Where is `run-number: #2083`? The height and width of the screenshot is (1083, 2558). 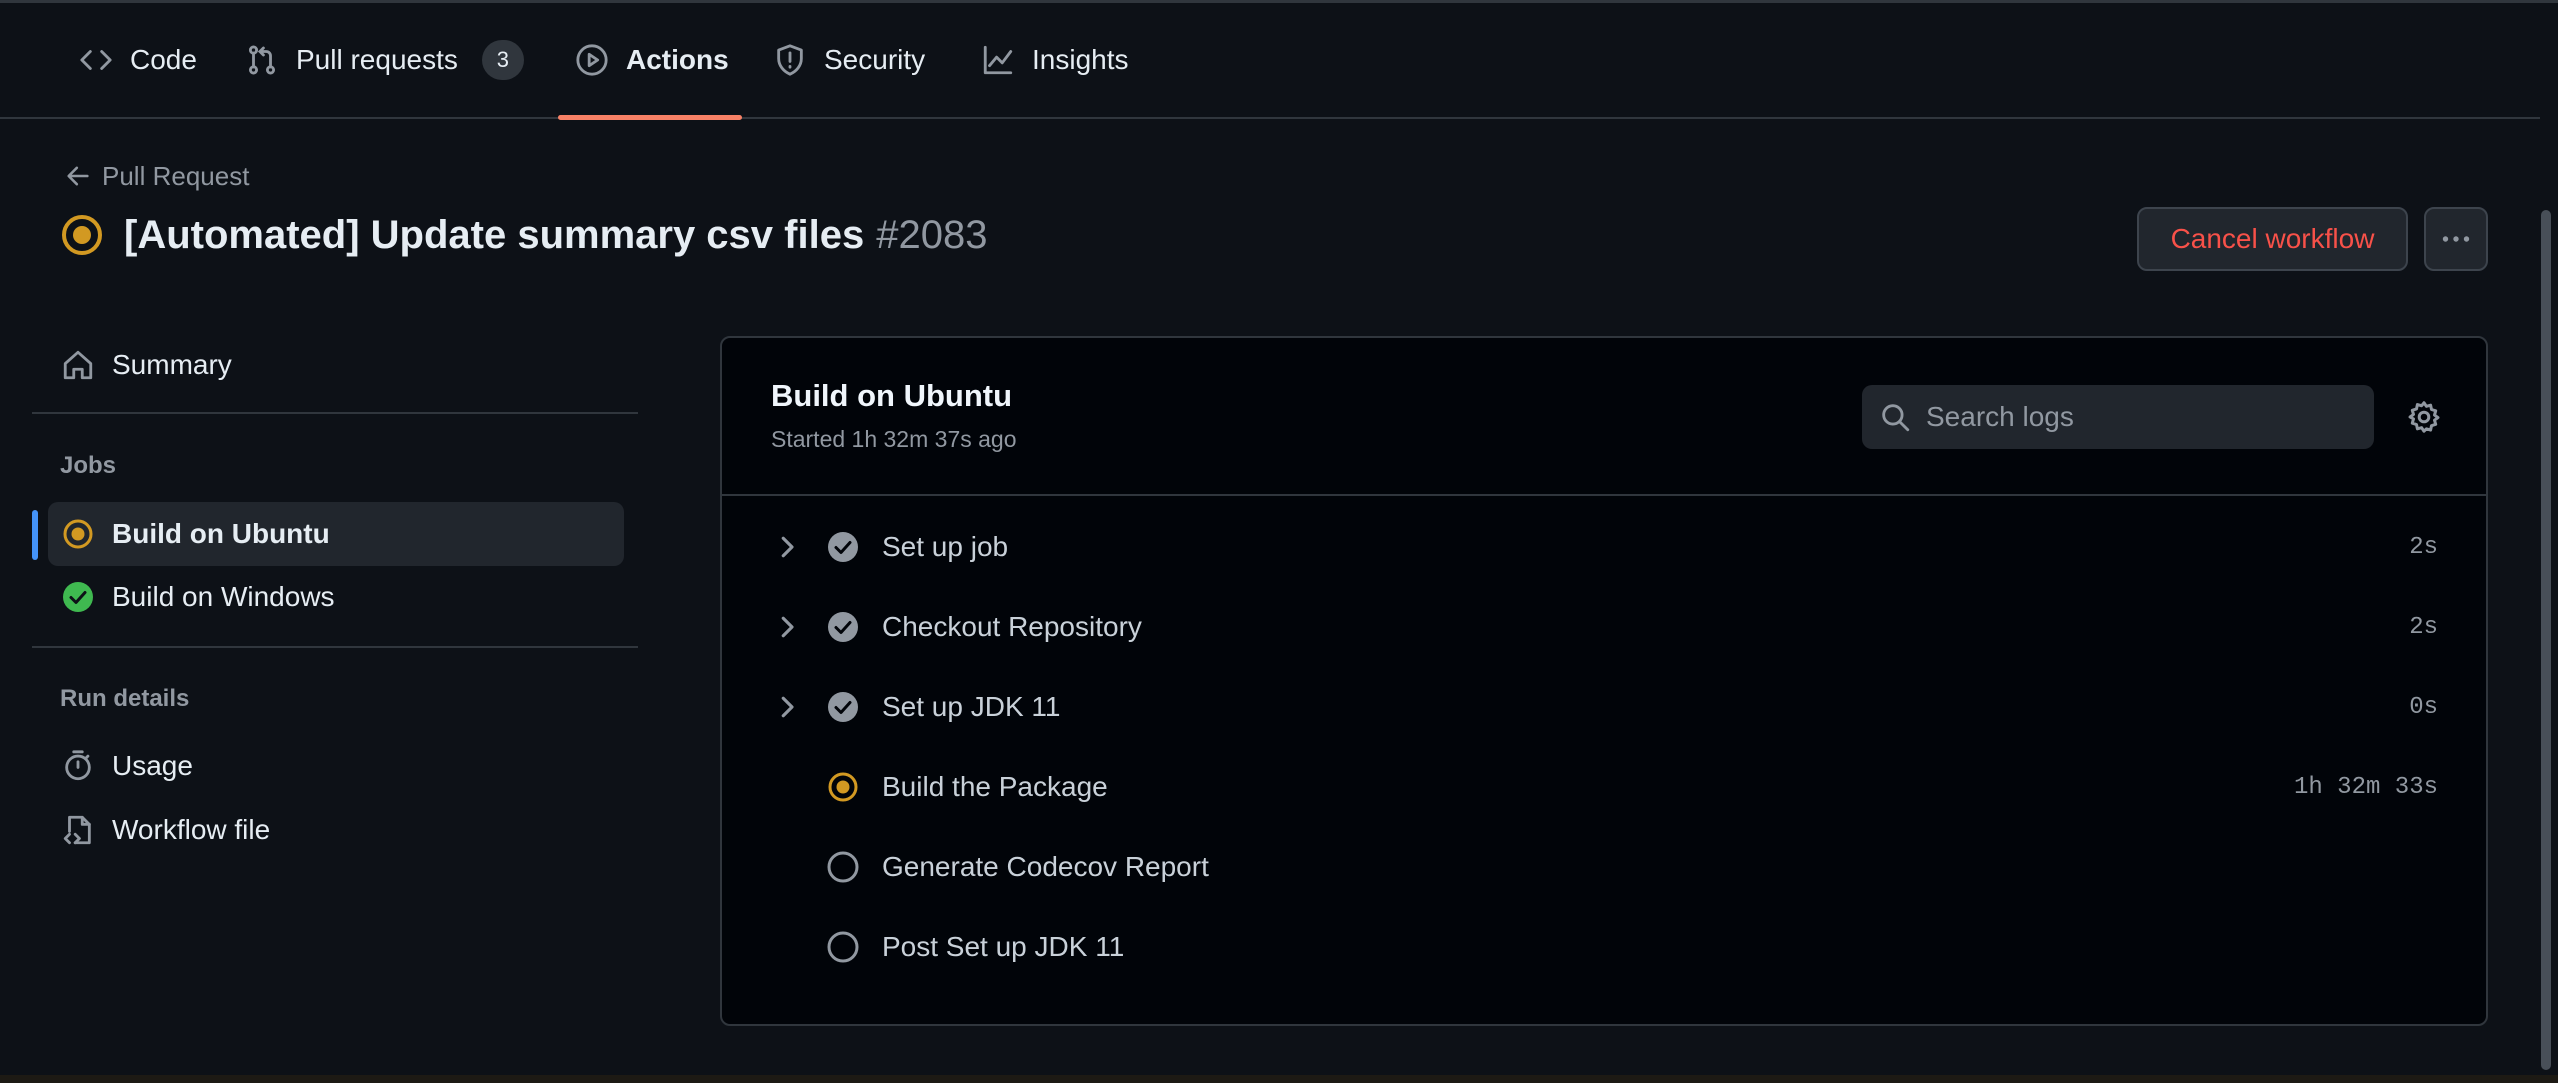 run-number: #2083 is located at coordinates (932, 234).